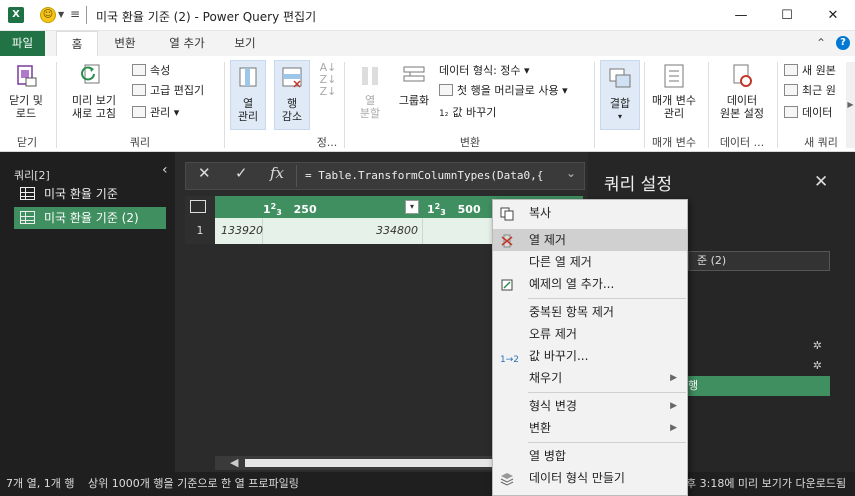 Image resolution: width=855 pixels, height=496 pixels. Describe the element at coordinates (234, 462) in the screenshot. I see `scroll-left-icon: ◀` at that location.